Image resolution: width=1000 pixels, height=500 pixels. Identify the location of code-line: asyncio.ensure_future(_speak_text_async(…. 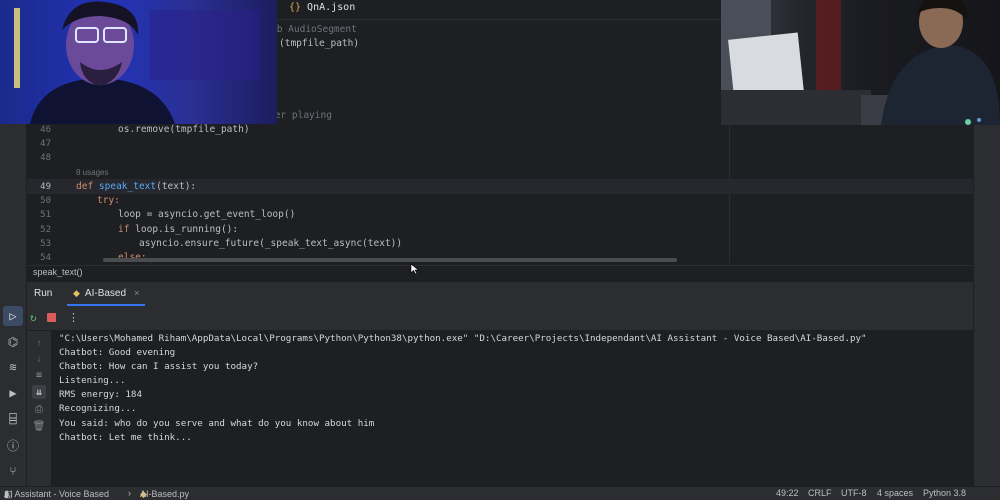
(271, 243).